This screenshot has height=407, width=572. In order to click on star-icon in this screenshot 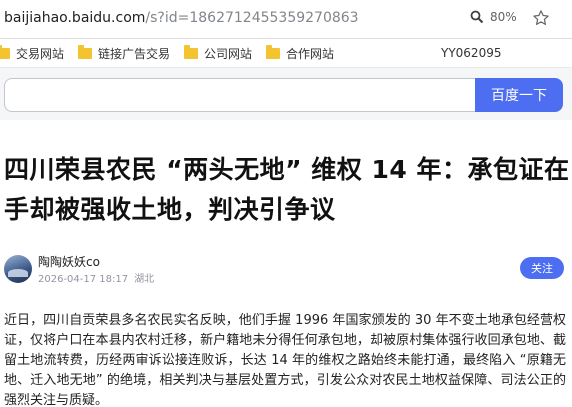, I will do `click(541, 20)`.